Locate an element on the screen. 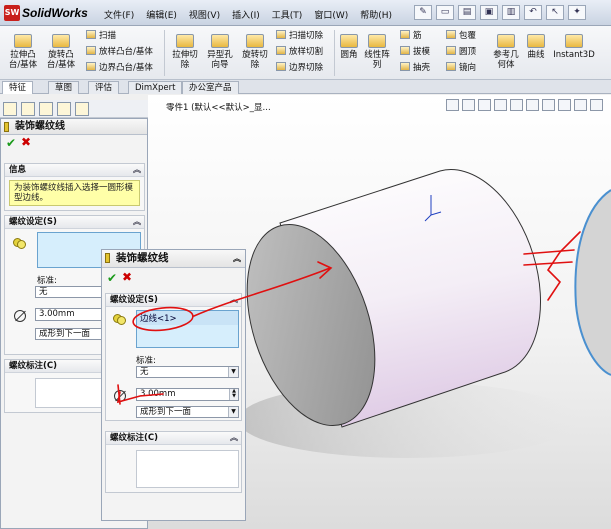 The height and width of the screenshot is (529, 611). sweep-icon is located at coordinates (91, 34).